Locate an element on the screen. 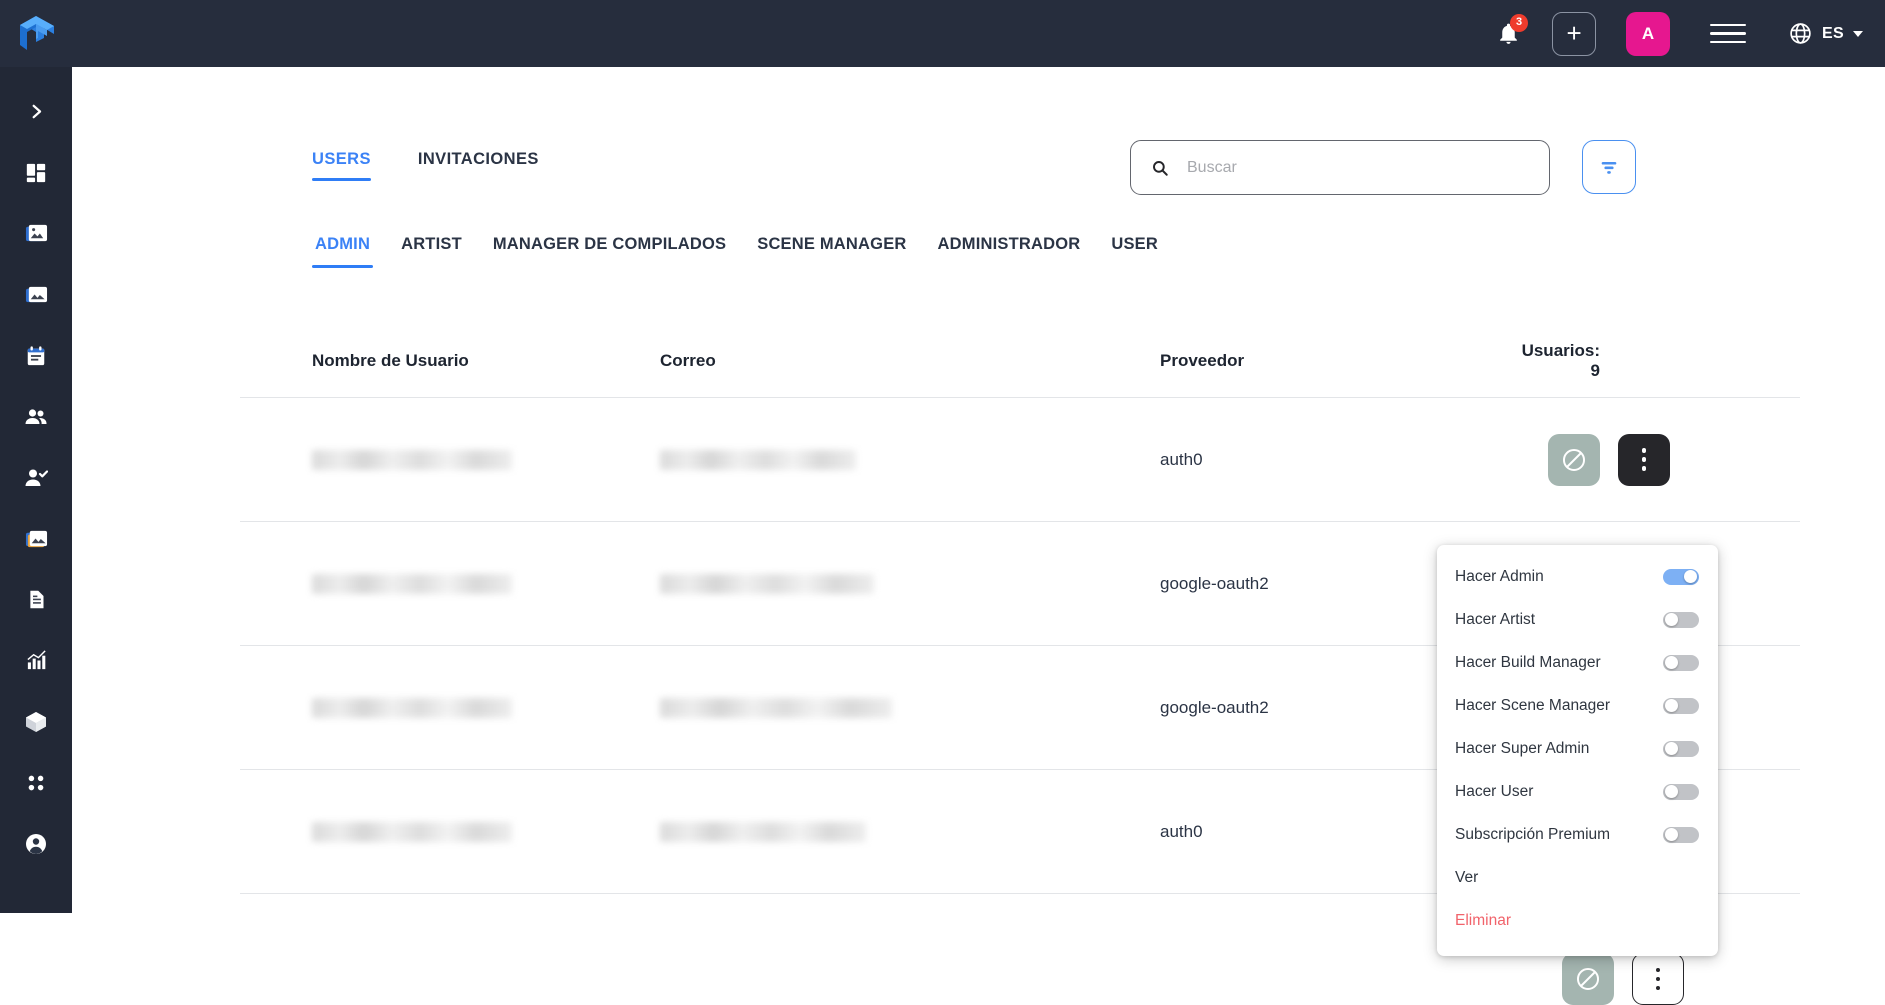 This screenshot has height=1005, width=1885. search-icon is located at coordinates (1160, 168).